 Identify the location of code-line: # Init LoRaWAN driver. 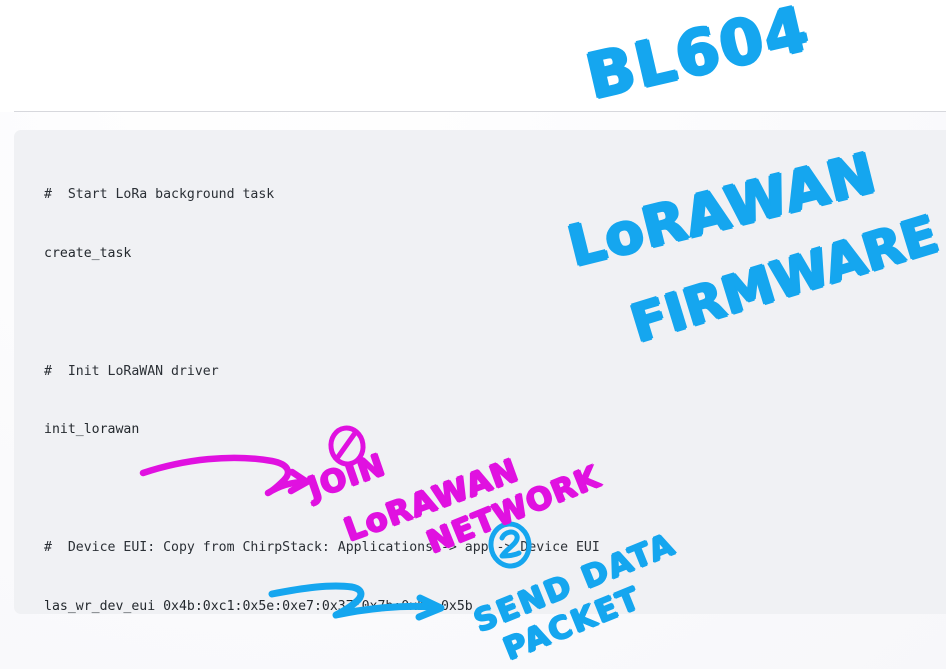
(131, 371).